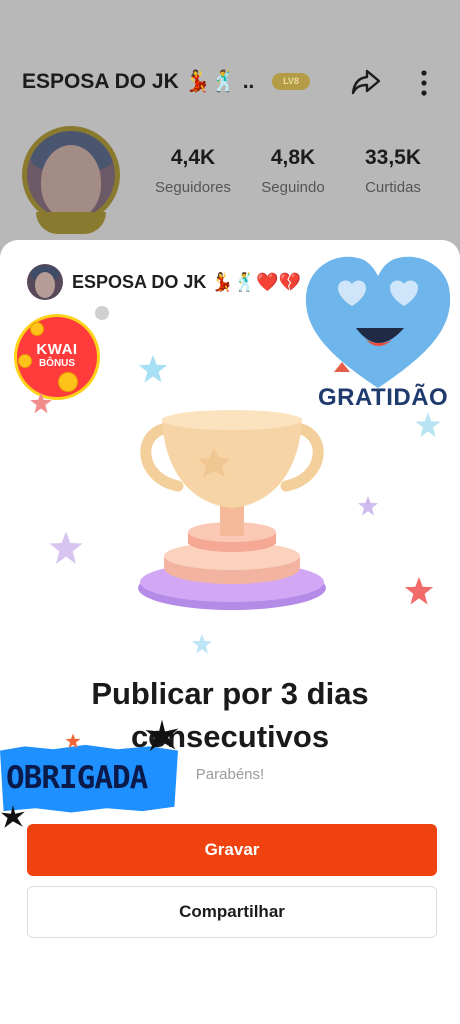 The image size is (460, 1024). I want to click on share-button: Compartilhar, so click(232, 912).